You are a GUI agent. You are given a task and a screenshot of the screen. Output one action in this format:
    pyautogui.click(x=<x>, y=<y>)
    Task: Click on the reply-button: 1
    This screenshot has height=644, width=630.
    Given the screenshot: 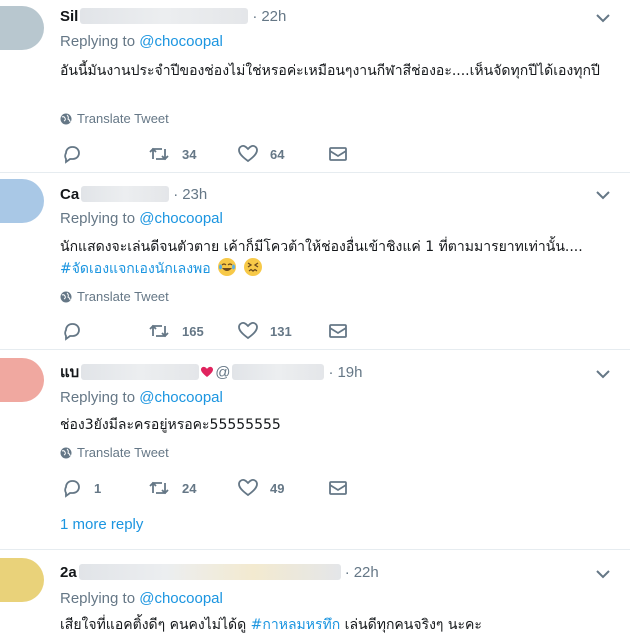 What is the action you would take?
    pyautogui.click(x=81, y=488)
    